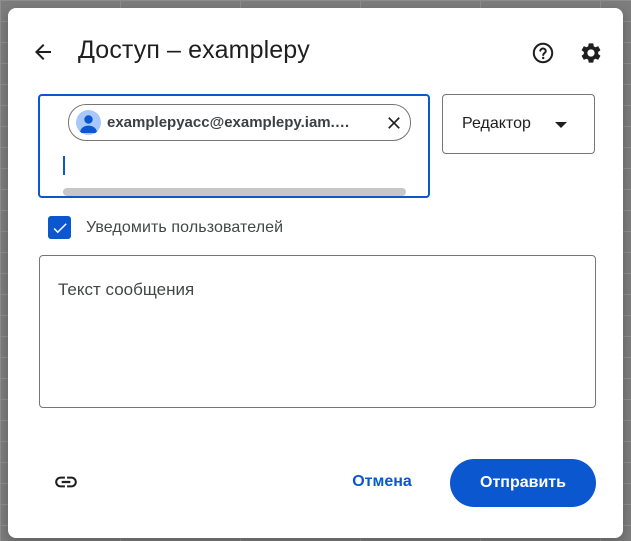 The height and width of the screenshot is (541, 631). I want to click on message-placeholder: Текст сообщения, so click(126, 289).